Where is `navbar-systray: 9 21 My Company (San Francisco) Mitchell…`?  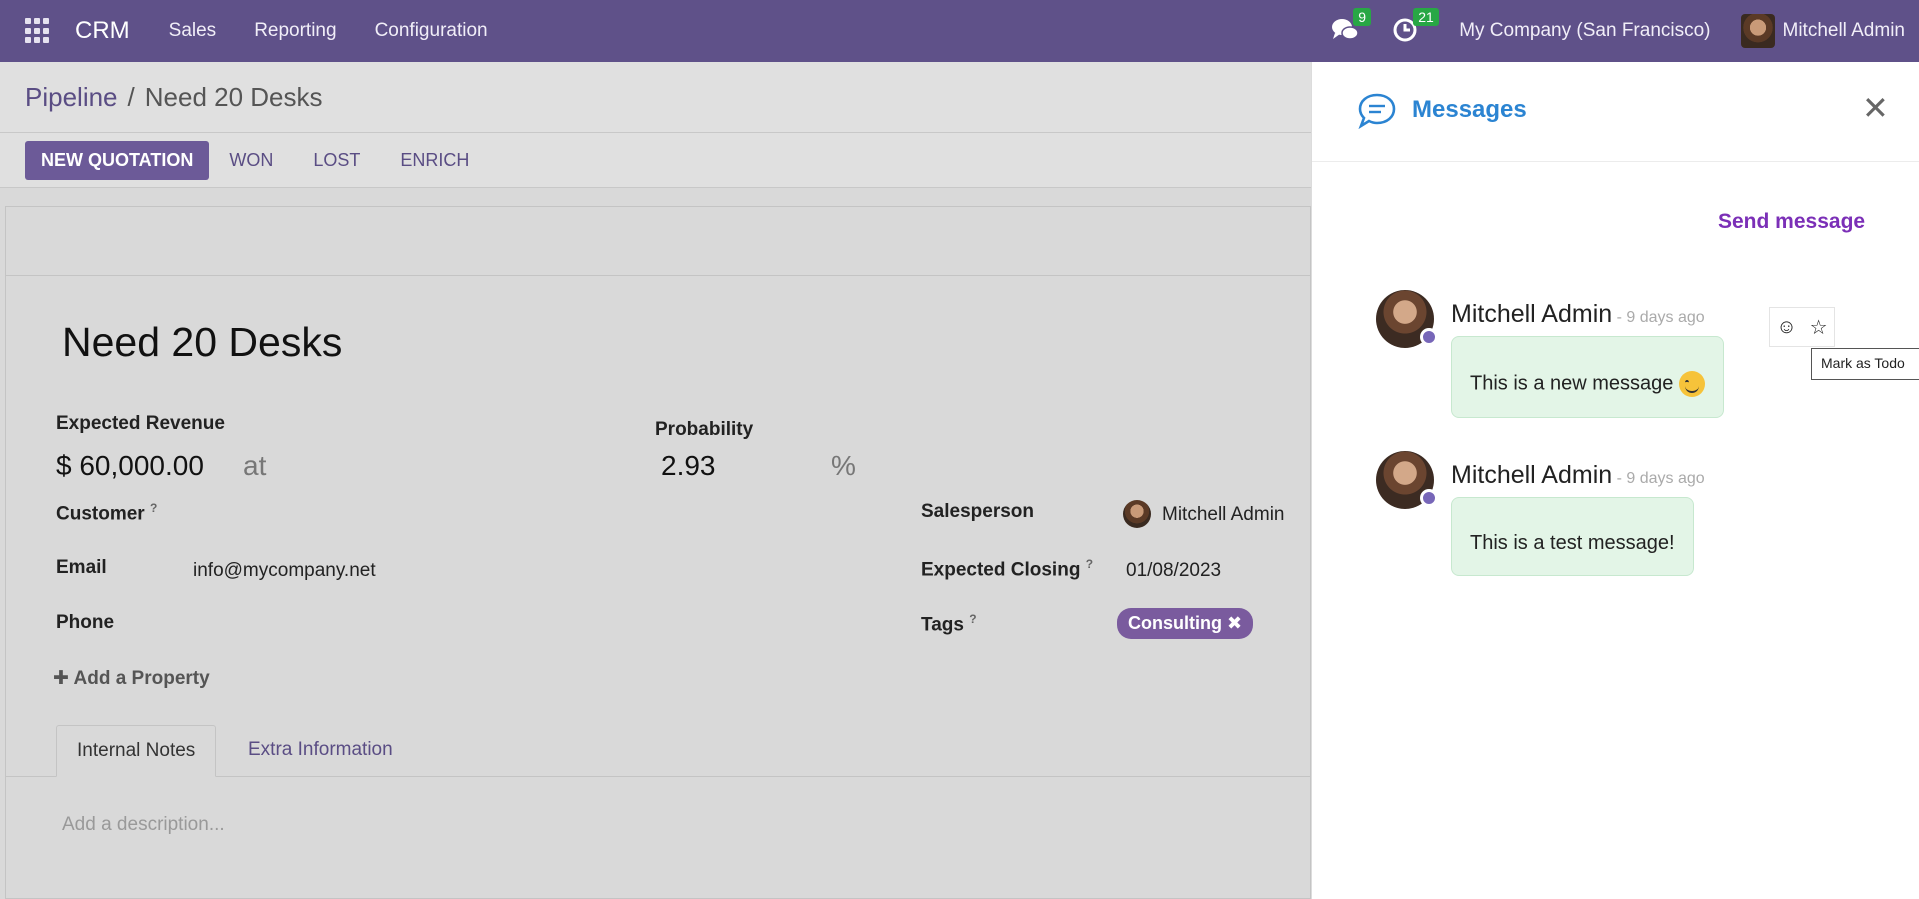 navbar-systray: 9 21 My Company (San Francisco) Mitchell… is located at coordinates (1625, 31).